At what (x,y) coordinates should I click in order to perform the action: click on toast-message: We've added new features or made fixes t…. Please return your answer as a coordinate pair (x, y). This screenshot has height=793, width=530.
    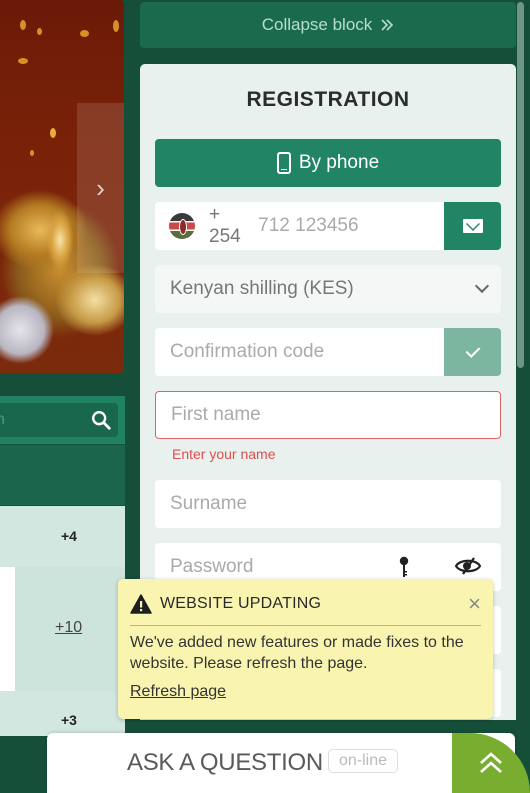
    Looking at the image, I should click on (297, 653).